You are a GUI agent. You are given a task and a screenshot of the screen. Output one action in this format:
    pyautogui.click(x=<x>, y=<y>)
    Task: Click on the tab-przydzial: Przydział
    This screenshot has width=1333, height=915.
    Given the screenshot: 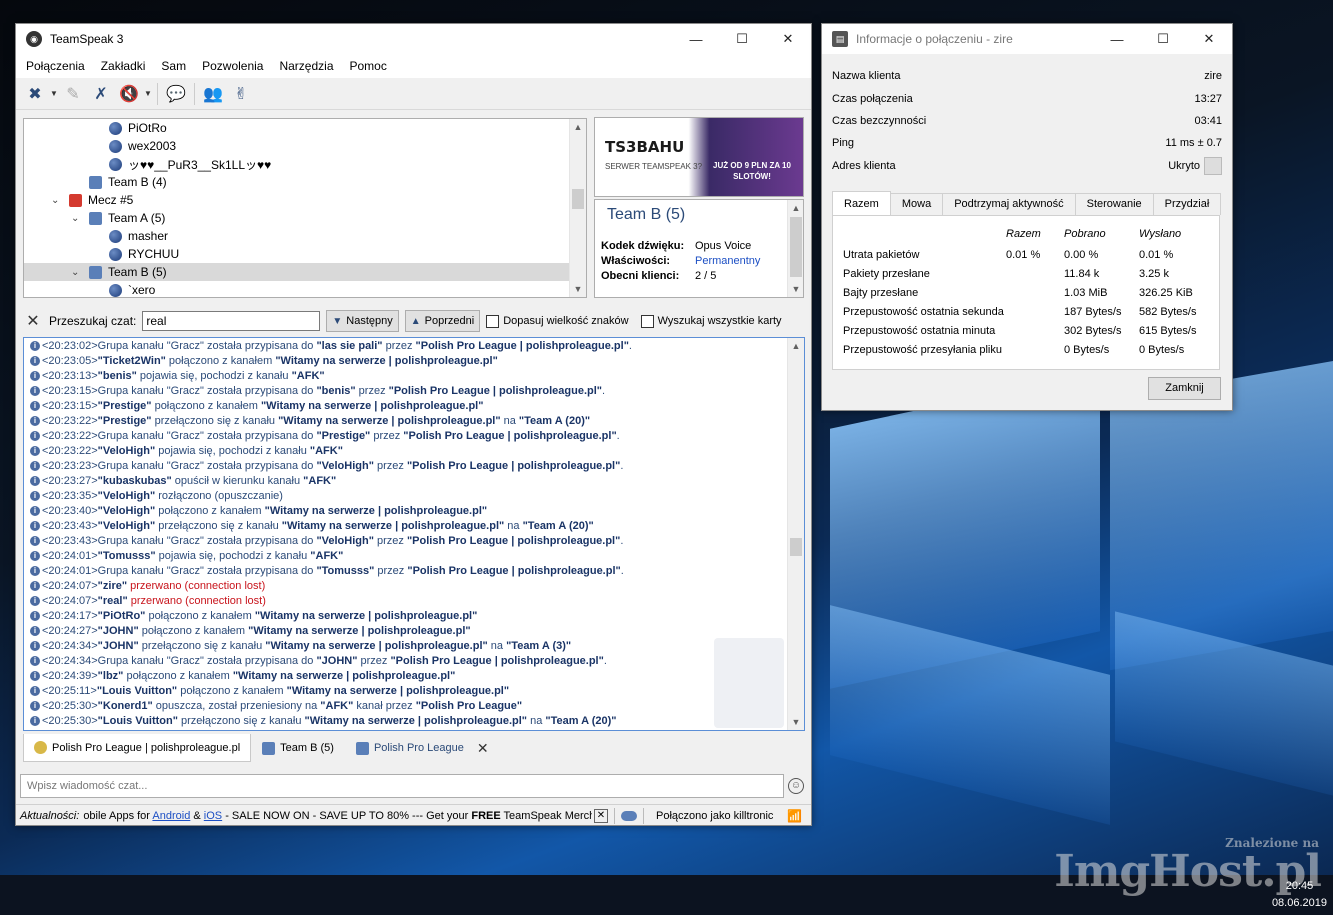 What is the action you would take?
    pyautogui.click(x=1187, y=204)
    